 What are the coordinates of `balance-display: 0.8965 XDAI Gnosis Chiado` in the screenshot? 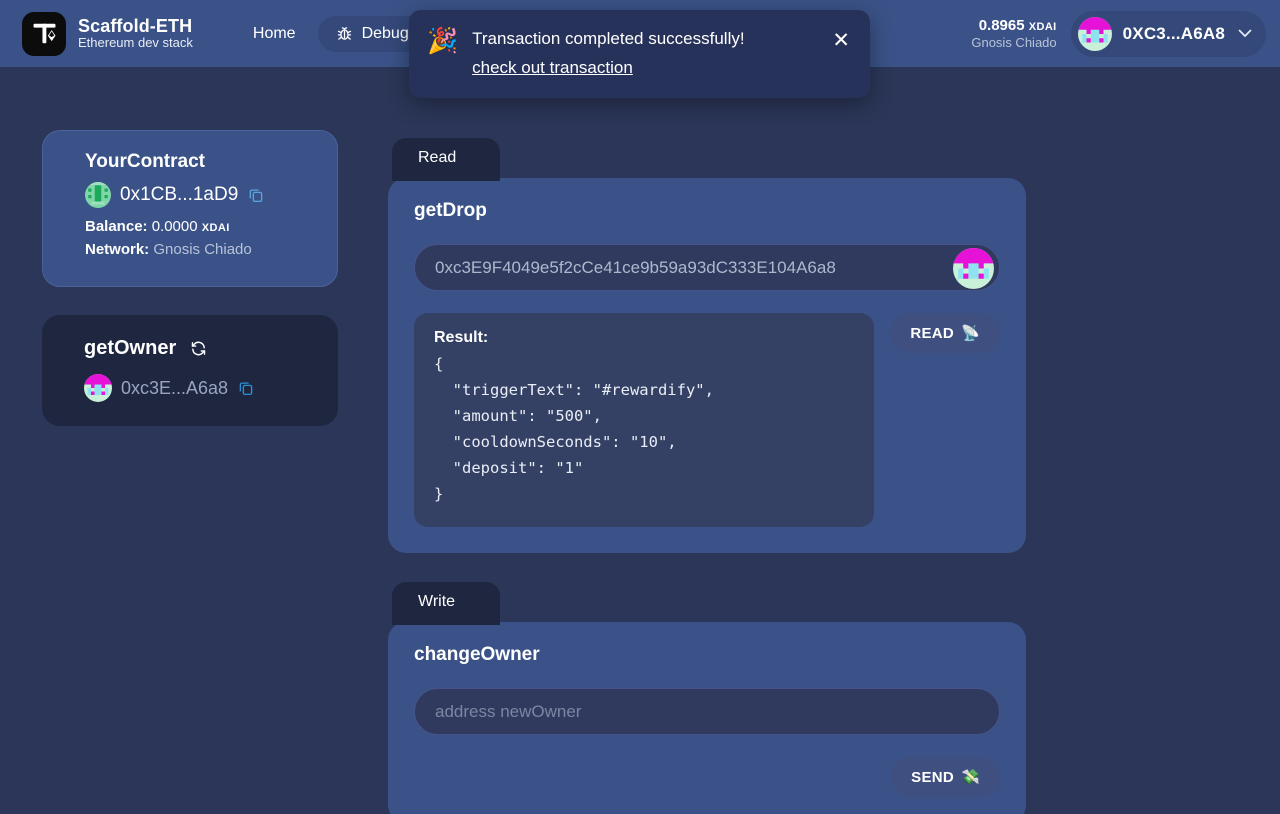 It's located at (1013, 34).